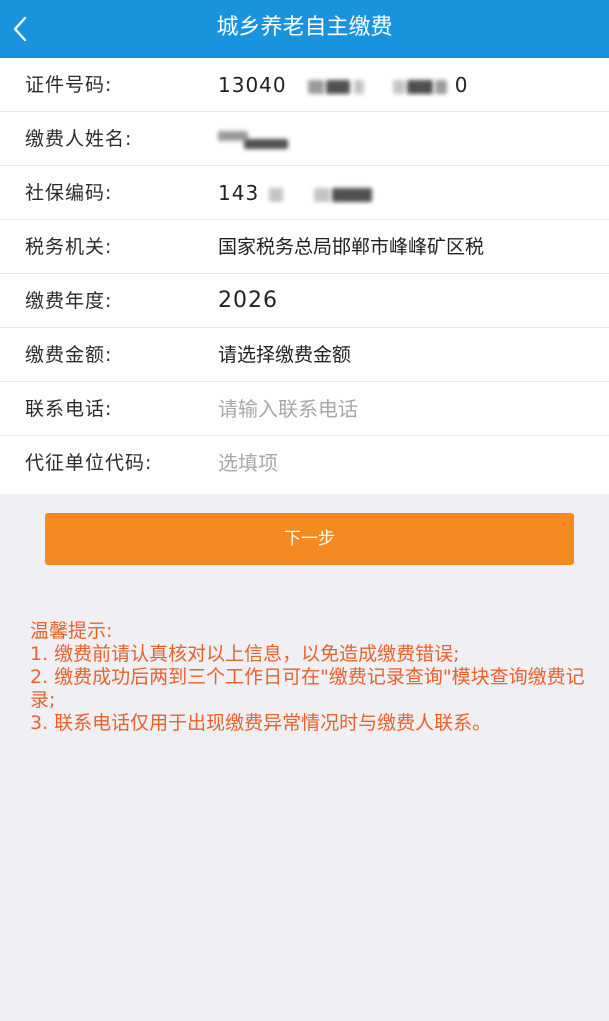 The image size is (609, 1021). Describe the element at coordinates (261, 723) in the screenshot. I see `tip-item: 3. 联系电话仅用于出现缴费异常情况时与缴费人联系。` at that location.